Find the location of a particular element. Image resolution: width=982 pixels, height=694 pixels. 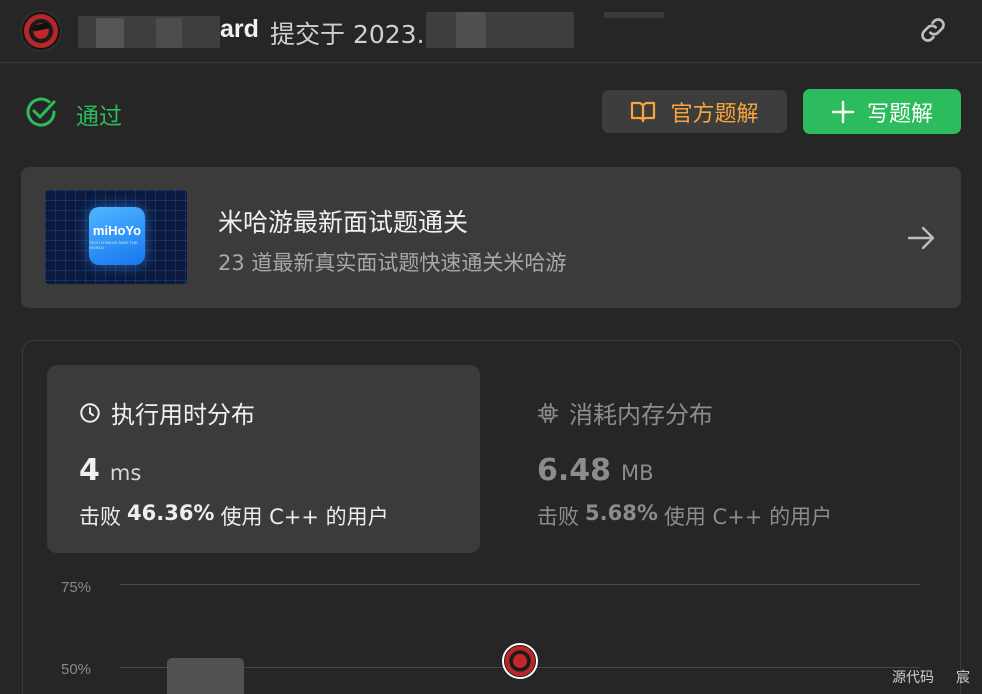

memory-beat-percent: 5.68% is located at coordinates (621, 513).